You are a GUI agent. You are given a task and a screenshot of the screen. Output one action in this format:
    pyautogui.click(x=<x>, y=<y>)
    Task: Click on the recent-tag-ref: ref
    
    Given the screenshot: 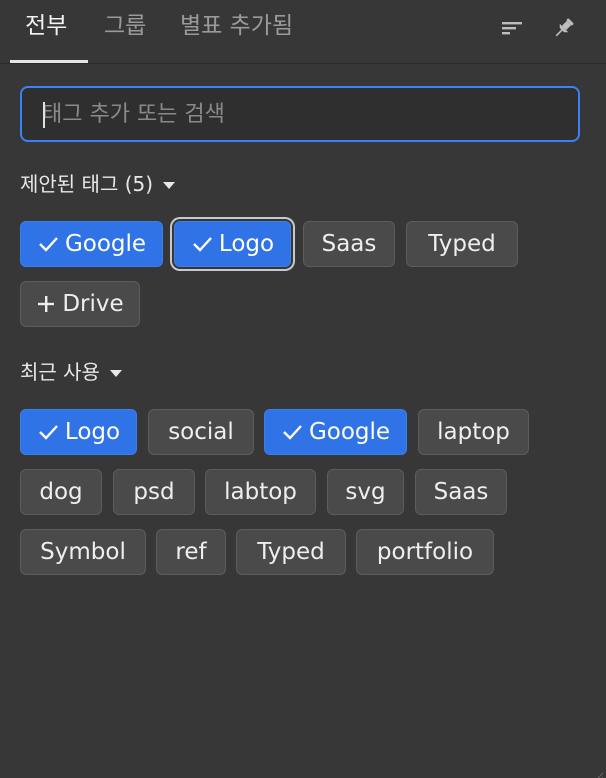 What is the action you would take?
    pyautogui.click(x=191, y=552)
    